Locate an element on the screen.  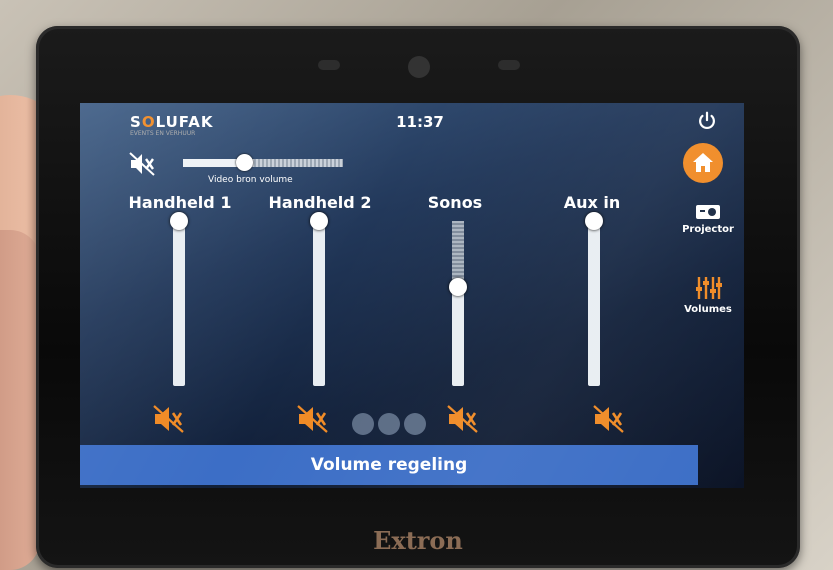
master-volume-label: Video bron volume is located at coordinates (250, 180).